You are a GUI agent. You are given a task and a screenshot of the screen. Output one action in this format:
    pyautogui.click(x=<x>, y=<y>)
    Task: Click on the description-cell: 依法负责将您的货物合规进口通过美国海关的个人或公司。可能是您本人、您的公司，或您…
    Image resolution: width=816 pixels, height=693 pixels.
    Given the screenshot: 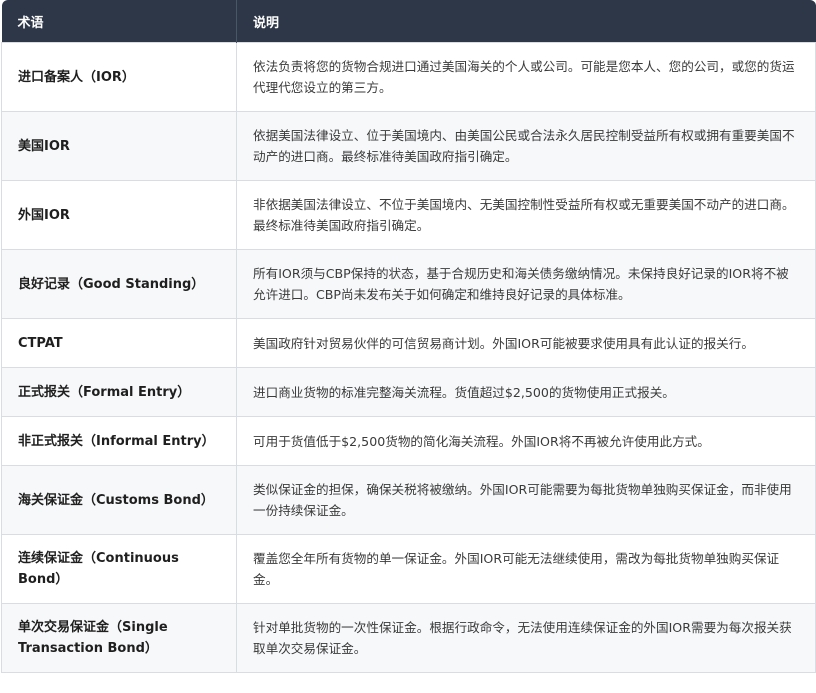 What is the action you would take?
    pyautogui.click(x=526, y=77)
    